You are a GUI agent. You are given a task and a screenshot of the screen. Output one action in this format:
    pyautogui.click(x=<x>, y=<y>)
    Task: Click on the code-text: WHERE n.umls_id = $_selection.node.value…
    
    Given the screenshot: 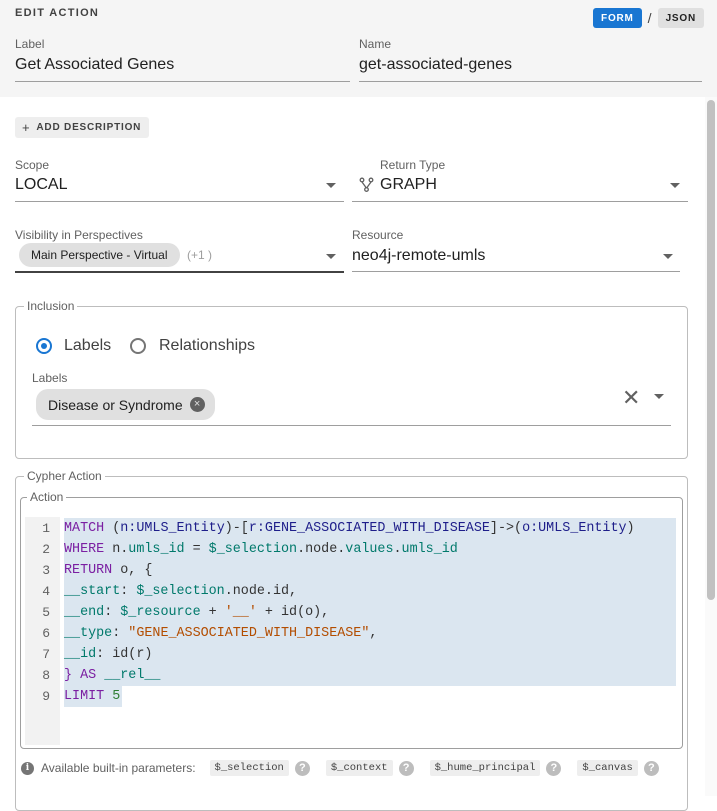 What is the action you would take?
    pyautogui.click(x=370, y=549)
    